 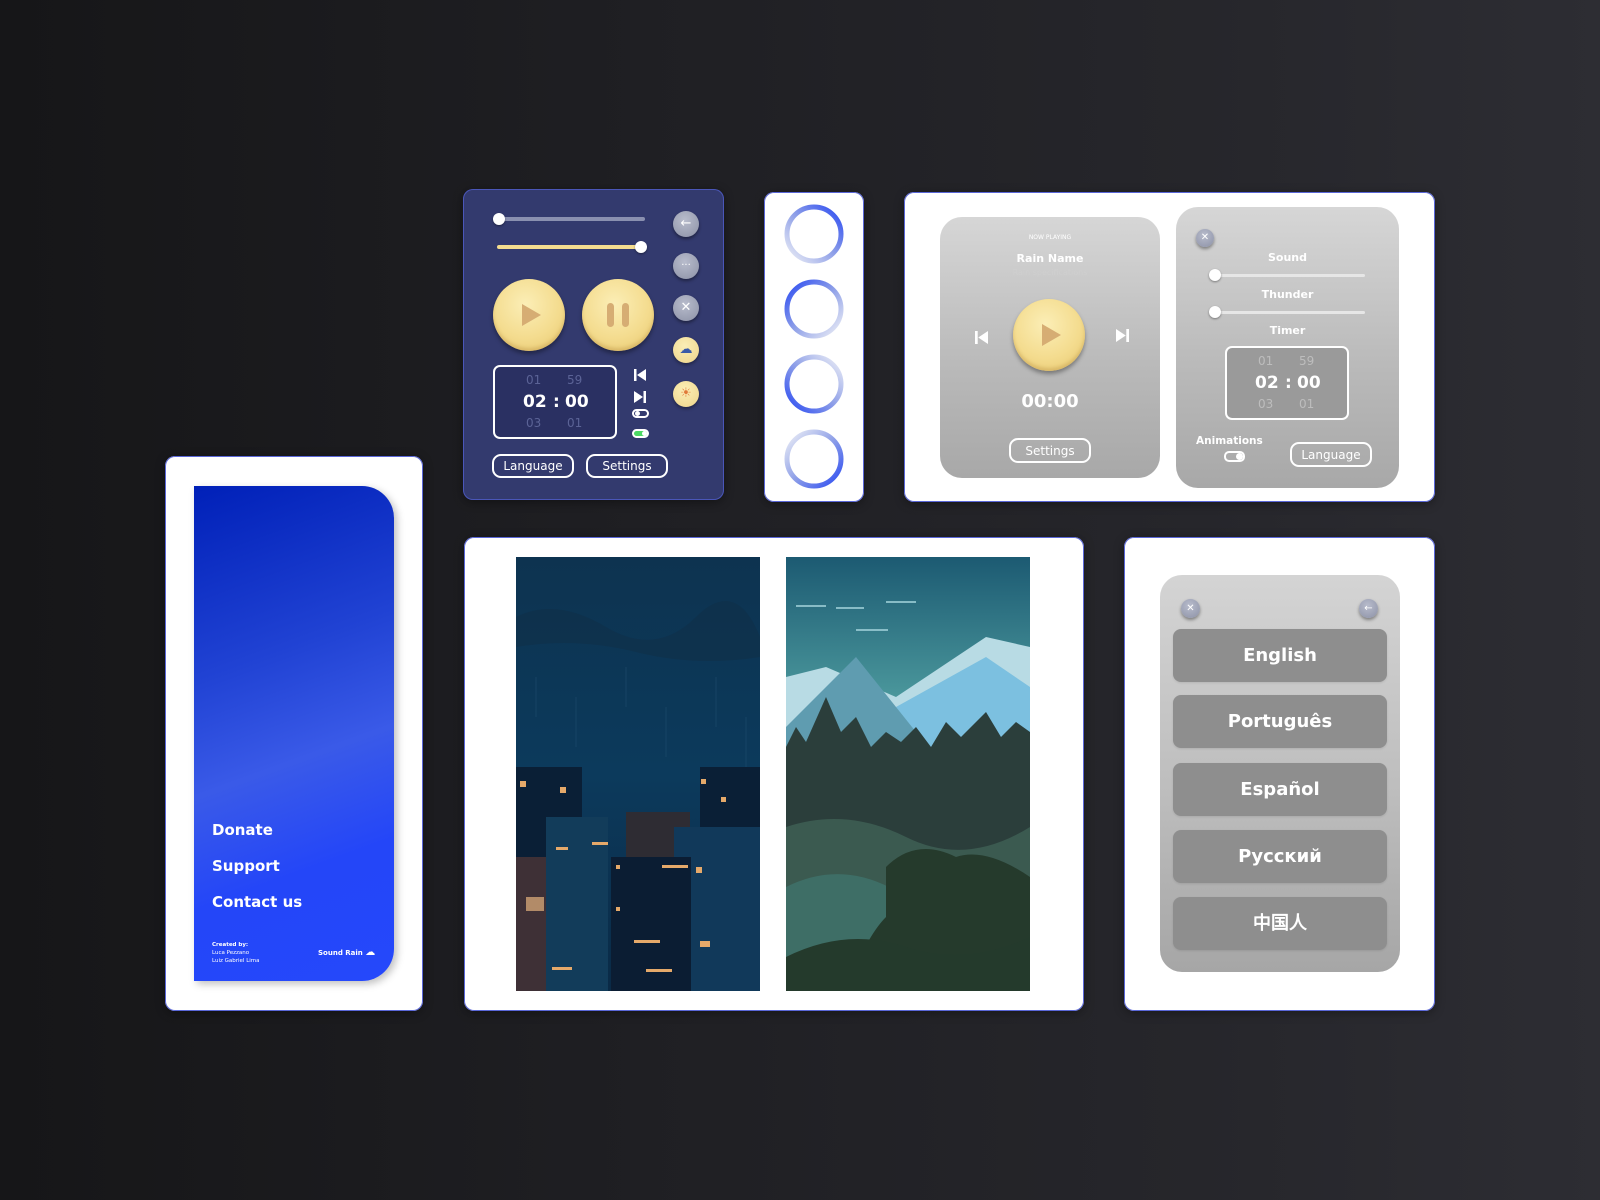 What do you see at coordinates (814, 347) in the screenshot?
I see `loading-spinners-card` at bounding box center [814, 347].